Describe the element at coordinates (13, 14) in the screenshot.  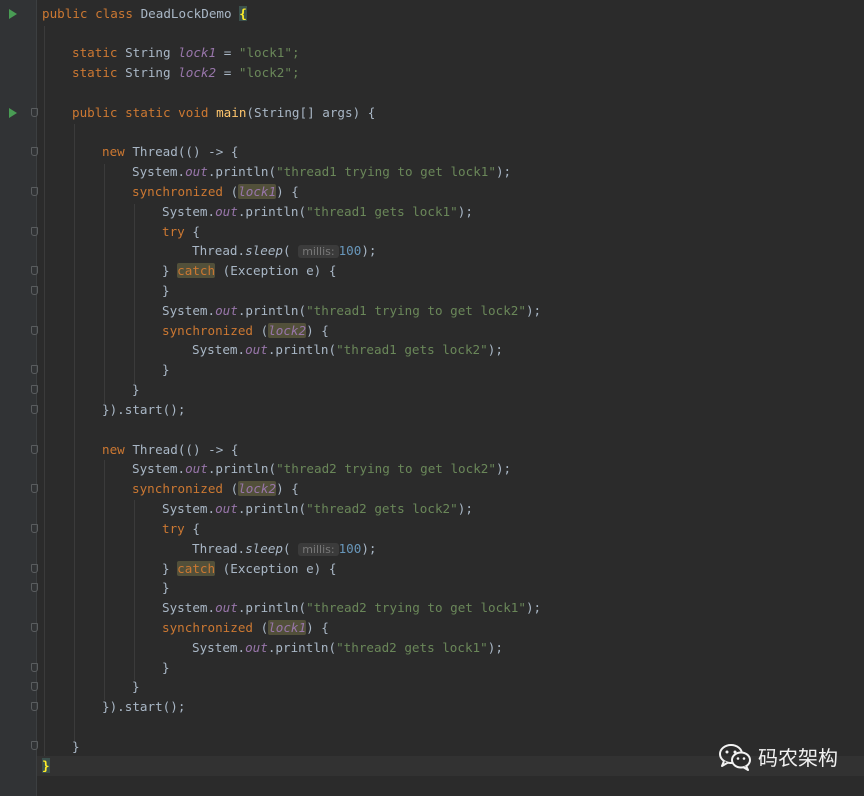
I see `run-class-icon` at that location.